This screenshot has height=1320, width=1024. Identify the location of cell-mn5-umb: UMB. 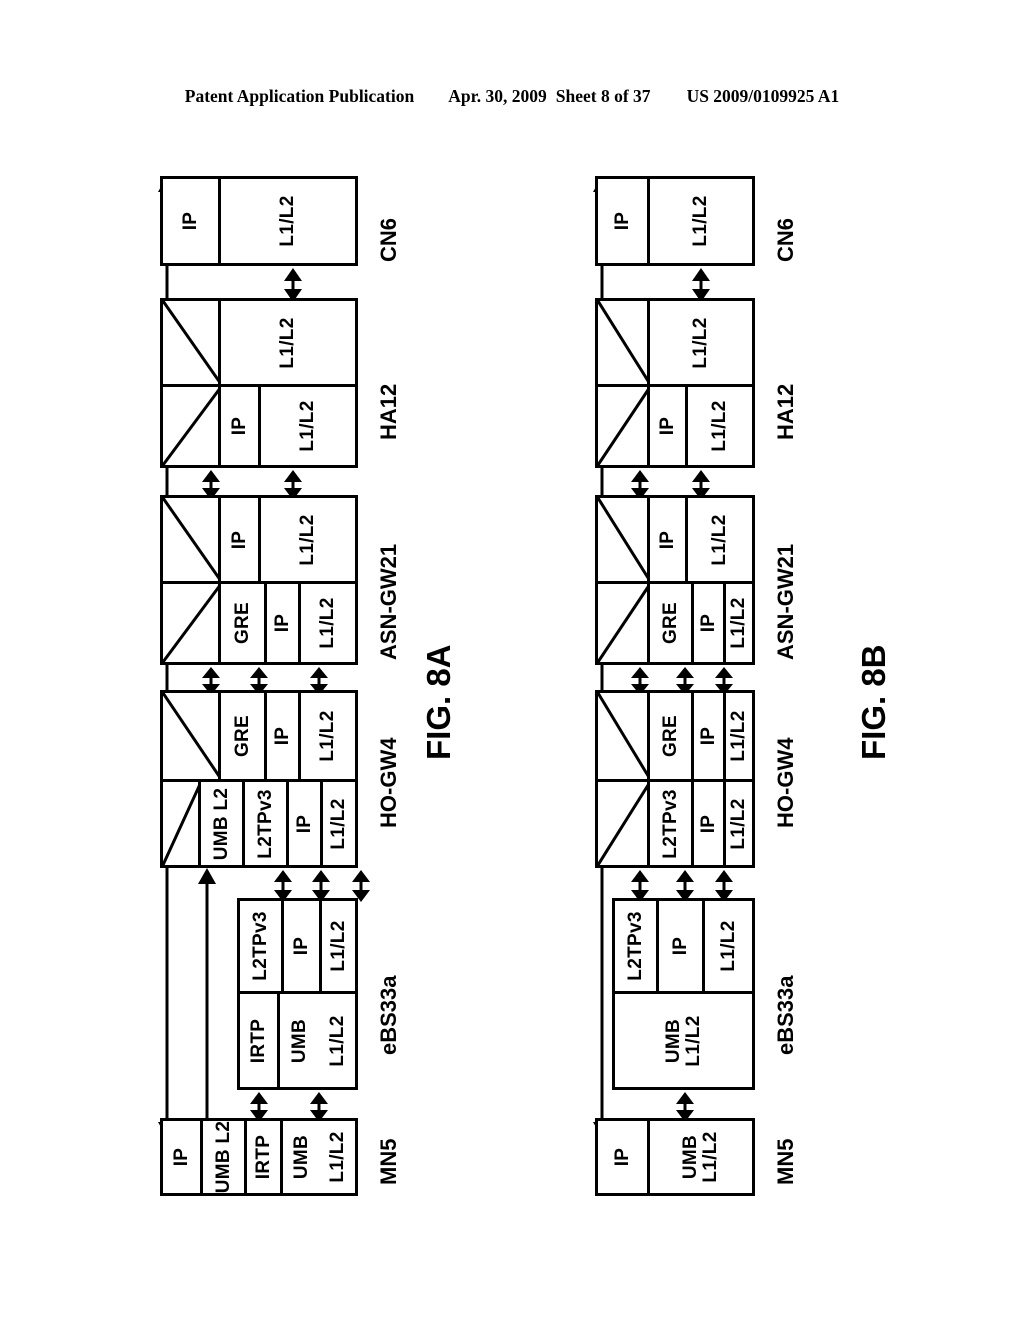
(302, 1157).